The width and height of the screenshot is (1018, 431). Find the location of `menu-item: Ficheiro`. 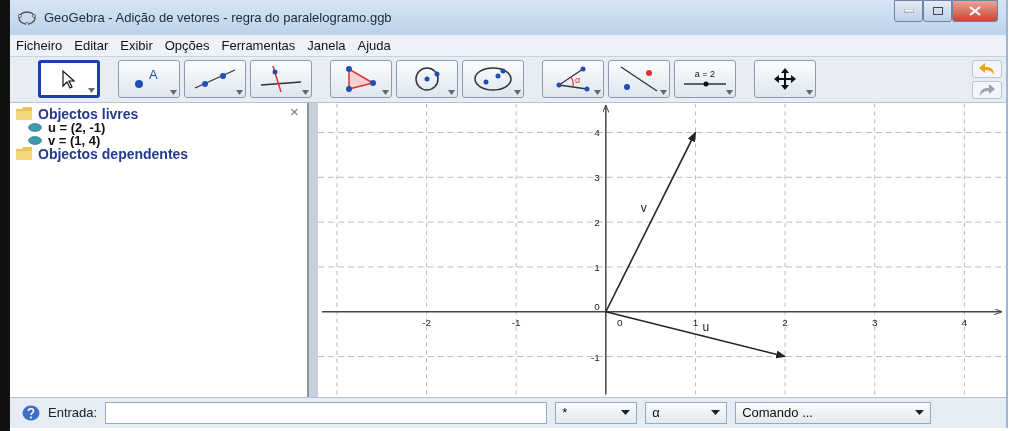

menu-item: Ficheiro is located at coordinates (39, 45).